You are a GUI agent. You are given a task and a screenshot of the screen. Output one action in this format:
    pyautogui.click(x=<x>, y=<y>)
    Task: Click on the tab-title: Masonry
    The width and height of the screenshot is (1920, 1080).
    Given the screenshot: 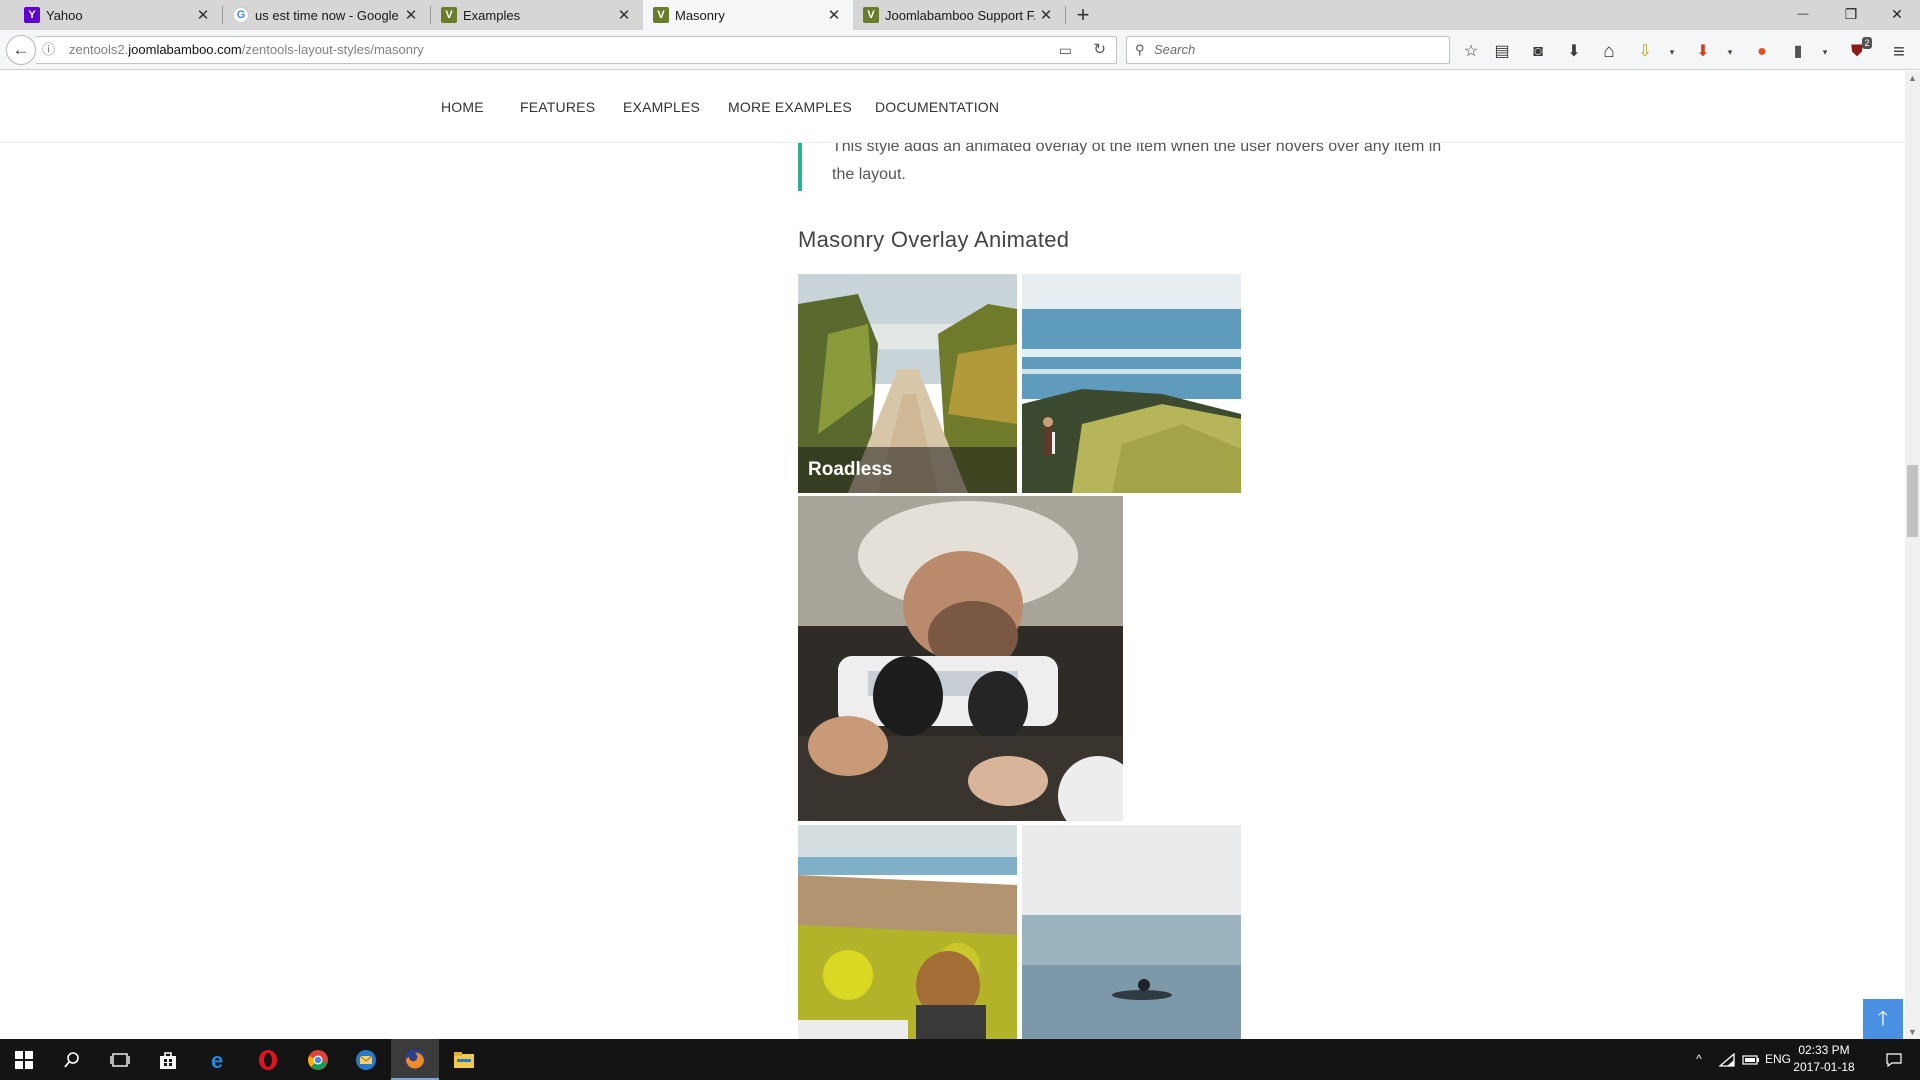 What is the action you would take?
    pyautogui.click(x=700, y=15)
    